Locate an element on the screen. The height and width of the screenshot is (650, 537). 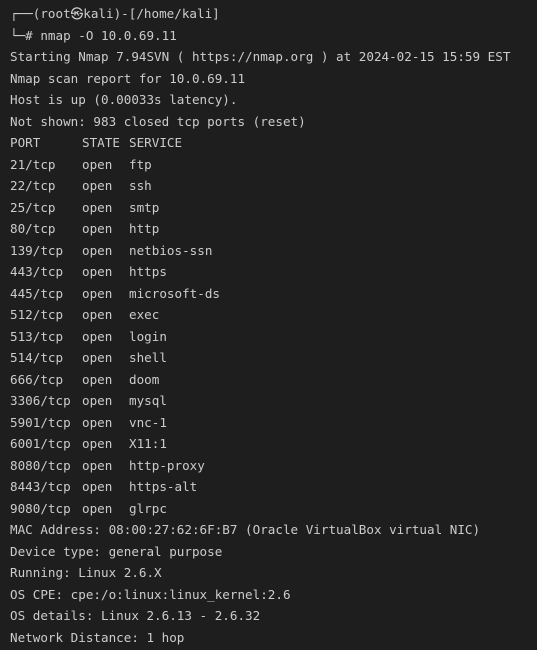
service-cell: http is located at coordinates (144, 228).